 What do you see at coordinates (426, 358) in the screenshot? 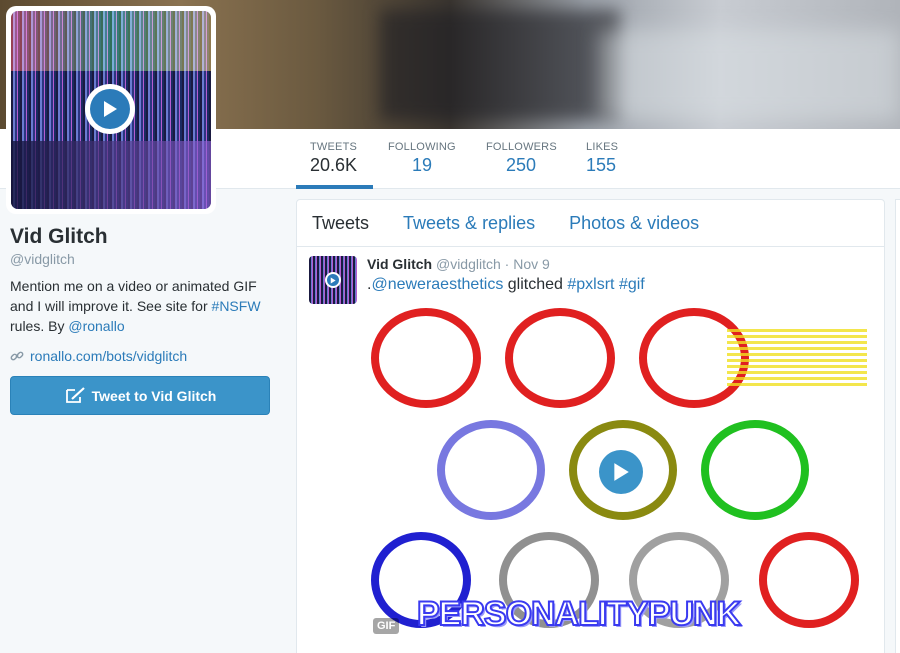
I see `face-happy-red` at bounding box center [426, 358].